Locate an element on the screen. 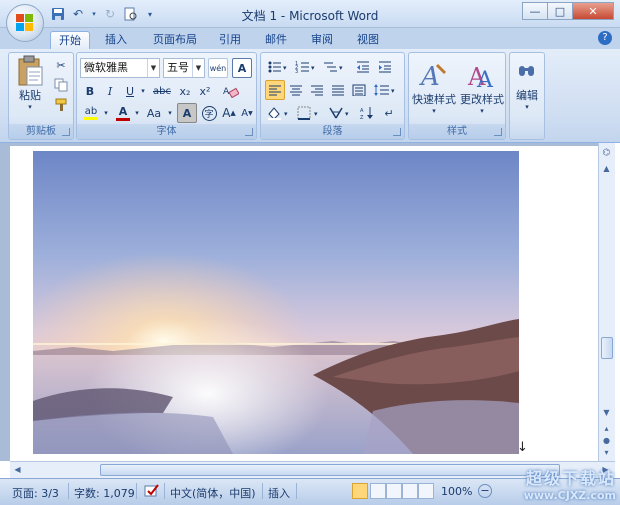  proofing-icon is located at coordinates (152, 492).